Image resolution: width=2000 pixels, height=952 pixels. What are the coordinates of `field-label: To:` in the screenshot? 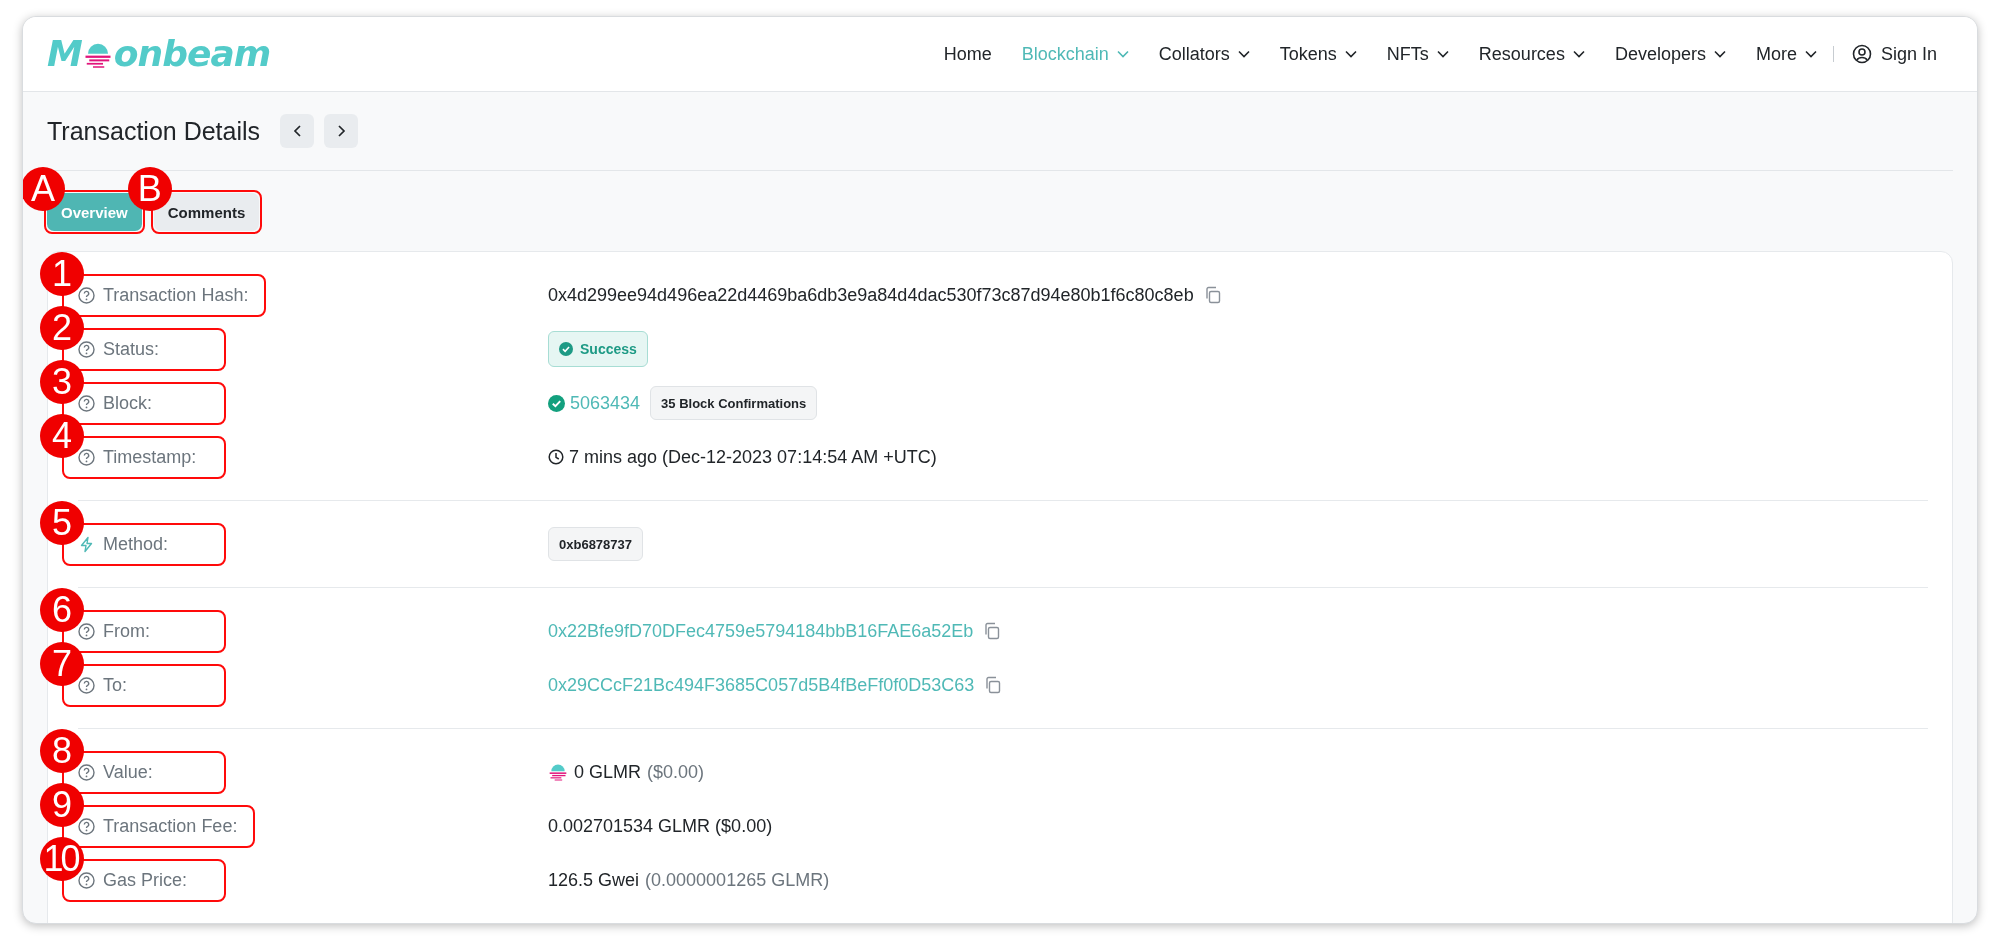 It's located at (115, 685).